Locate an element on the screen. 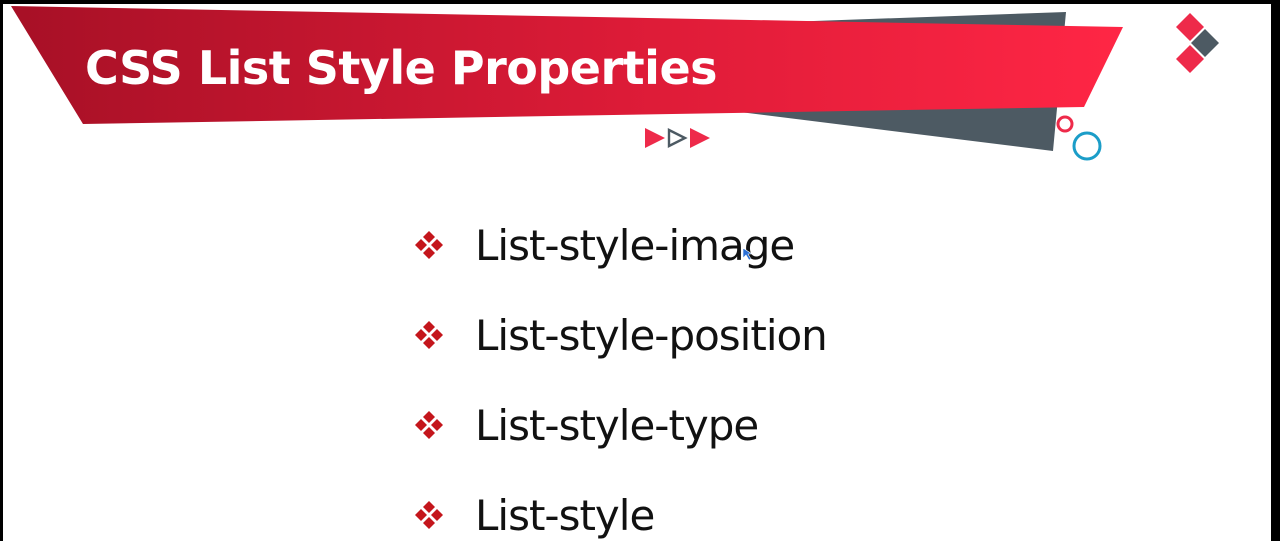  mouse-cursor-icon is located at coordinates (748, 254).